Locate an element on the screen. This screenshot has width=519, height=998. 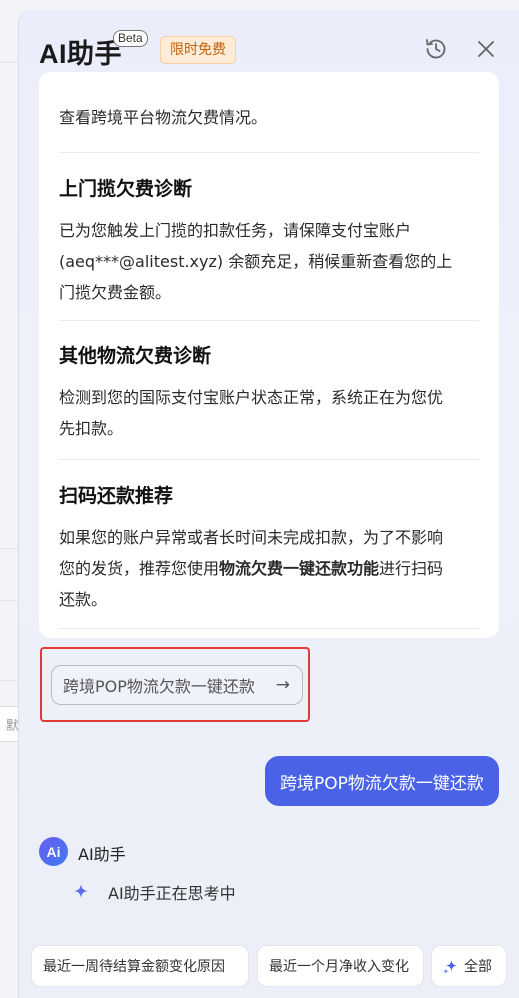
body-text: 进行扫码 is located at coordinates (411, 568).